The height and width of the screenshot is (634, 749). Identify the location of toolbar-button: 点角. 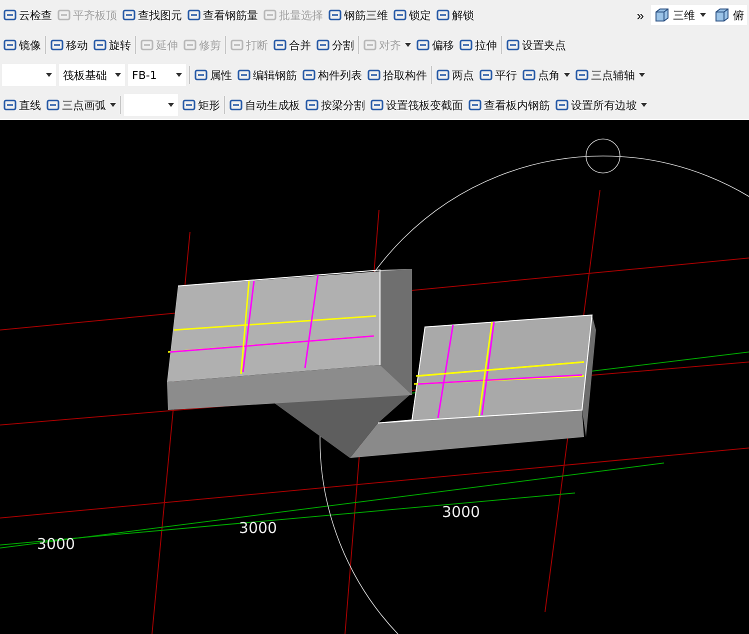
(546, 75).